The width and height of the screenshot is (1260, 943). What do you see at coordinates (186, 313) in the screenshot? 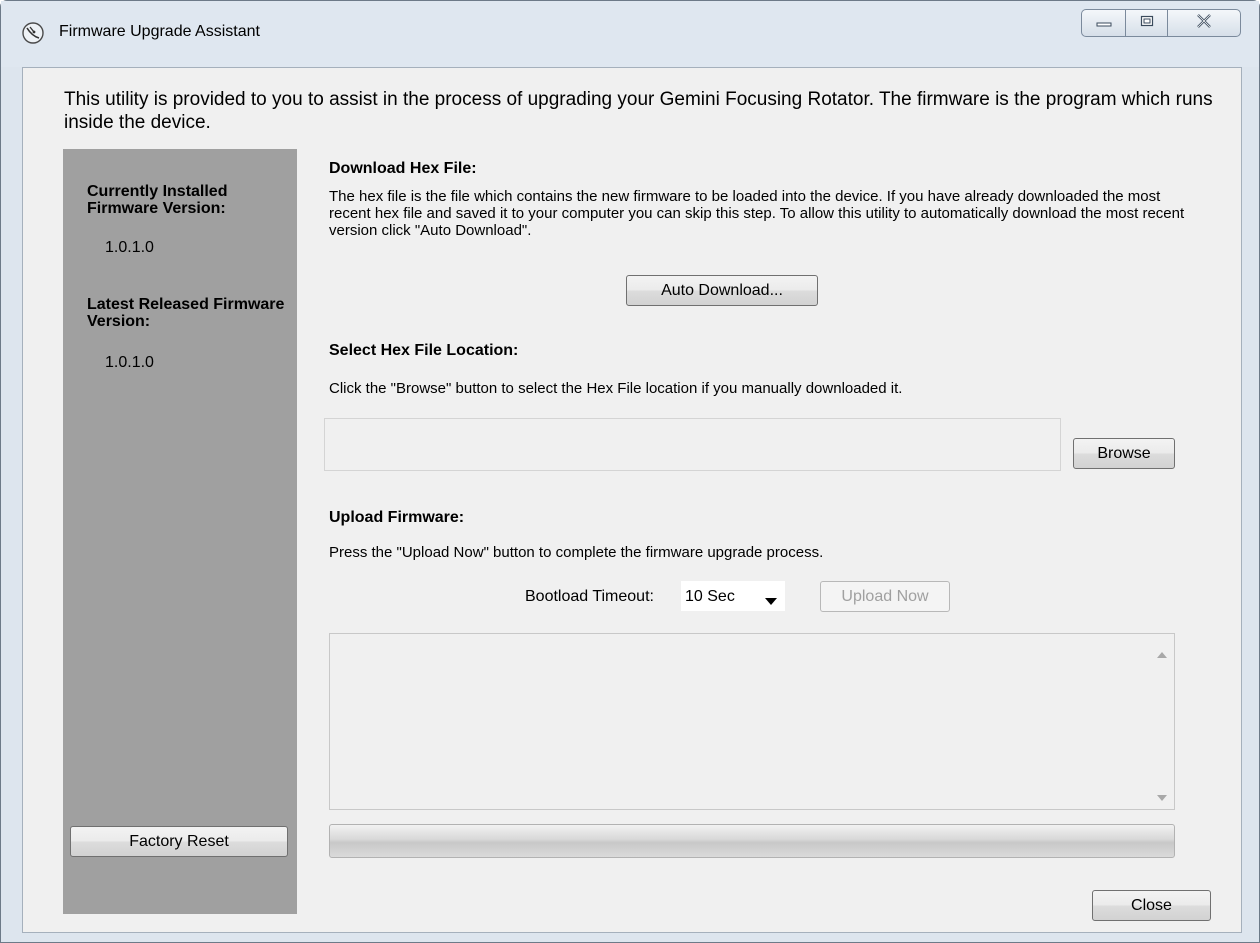
I see `latest-version-label: Latest Released Firmware Version:` at bounding box center [186, 313].